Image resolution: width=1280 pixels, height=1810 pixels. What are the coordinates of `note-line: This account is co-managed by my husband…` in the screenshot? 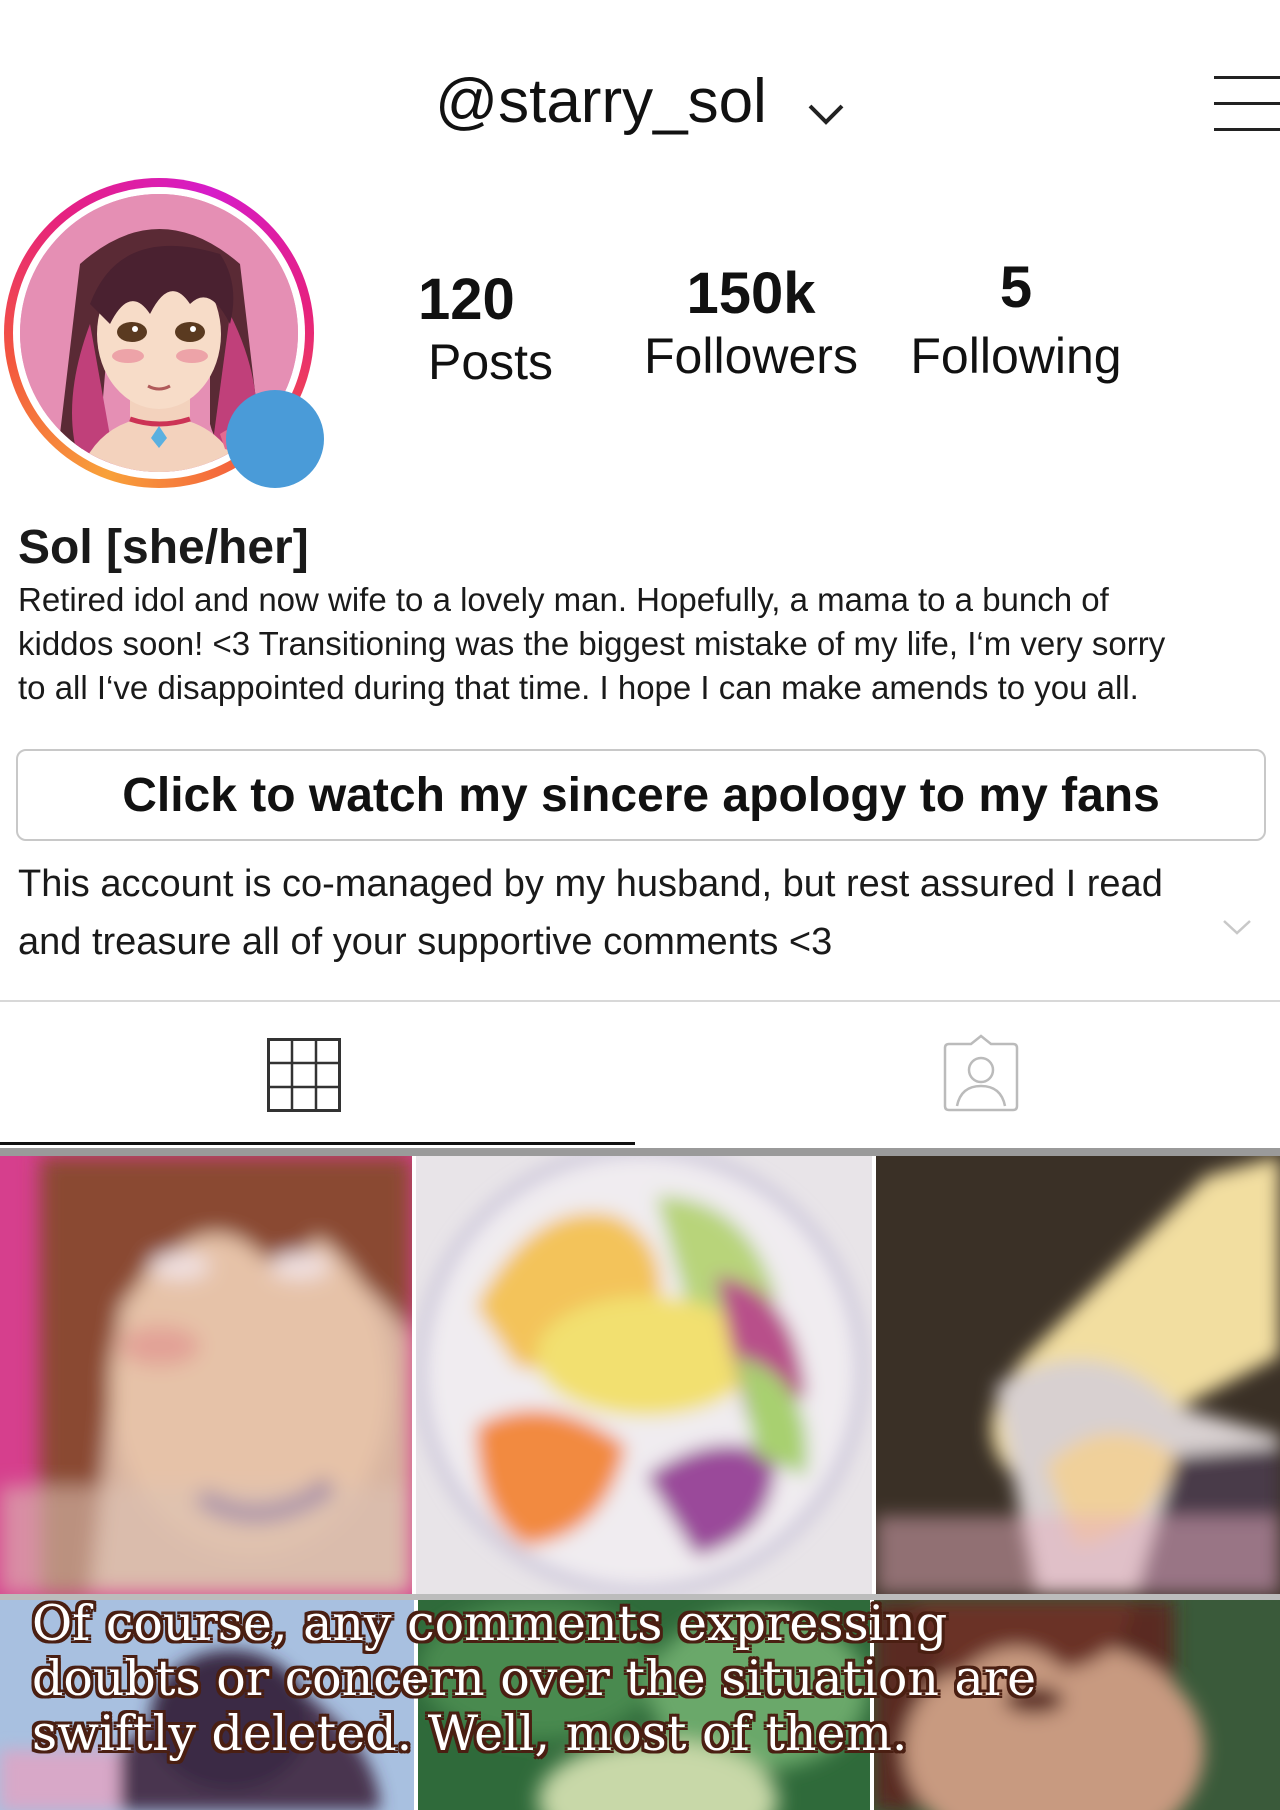 It's located at (590, 884).